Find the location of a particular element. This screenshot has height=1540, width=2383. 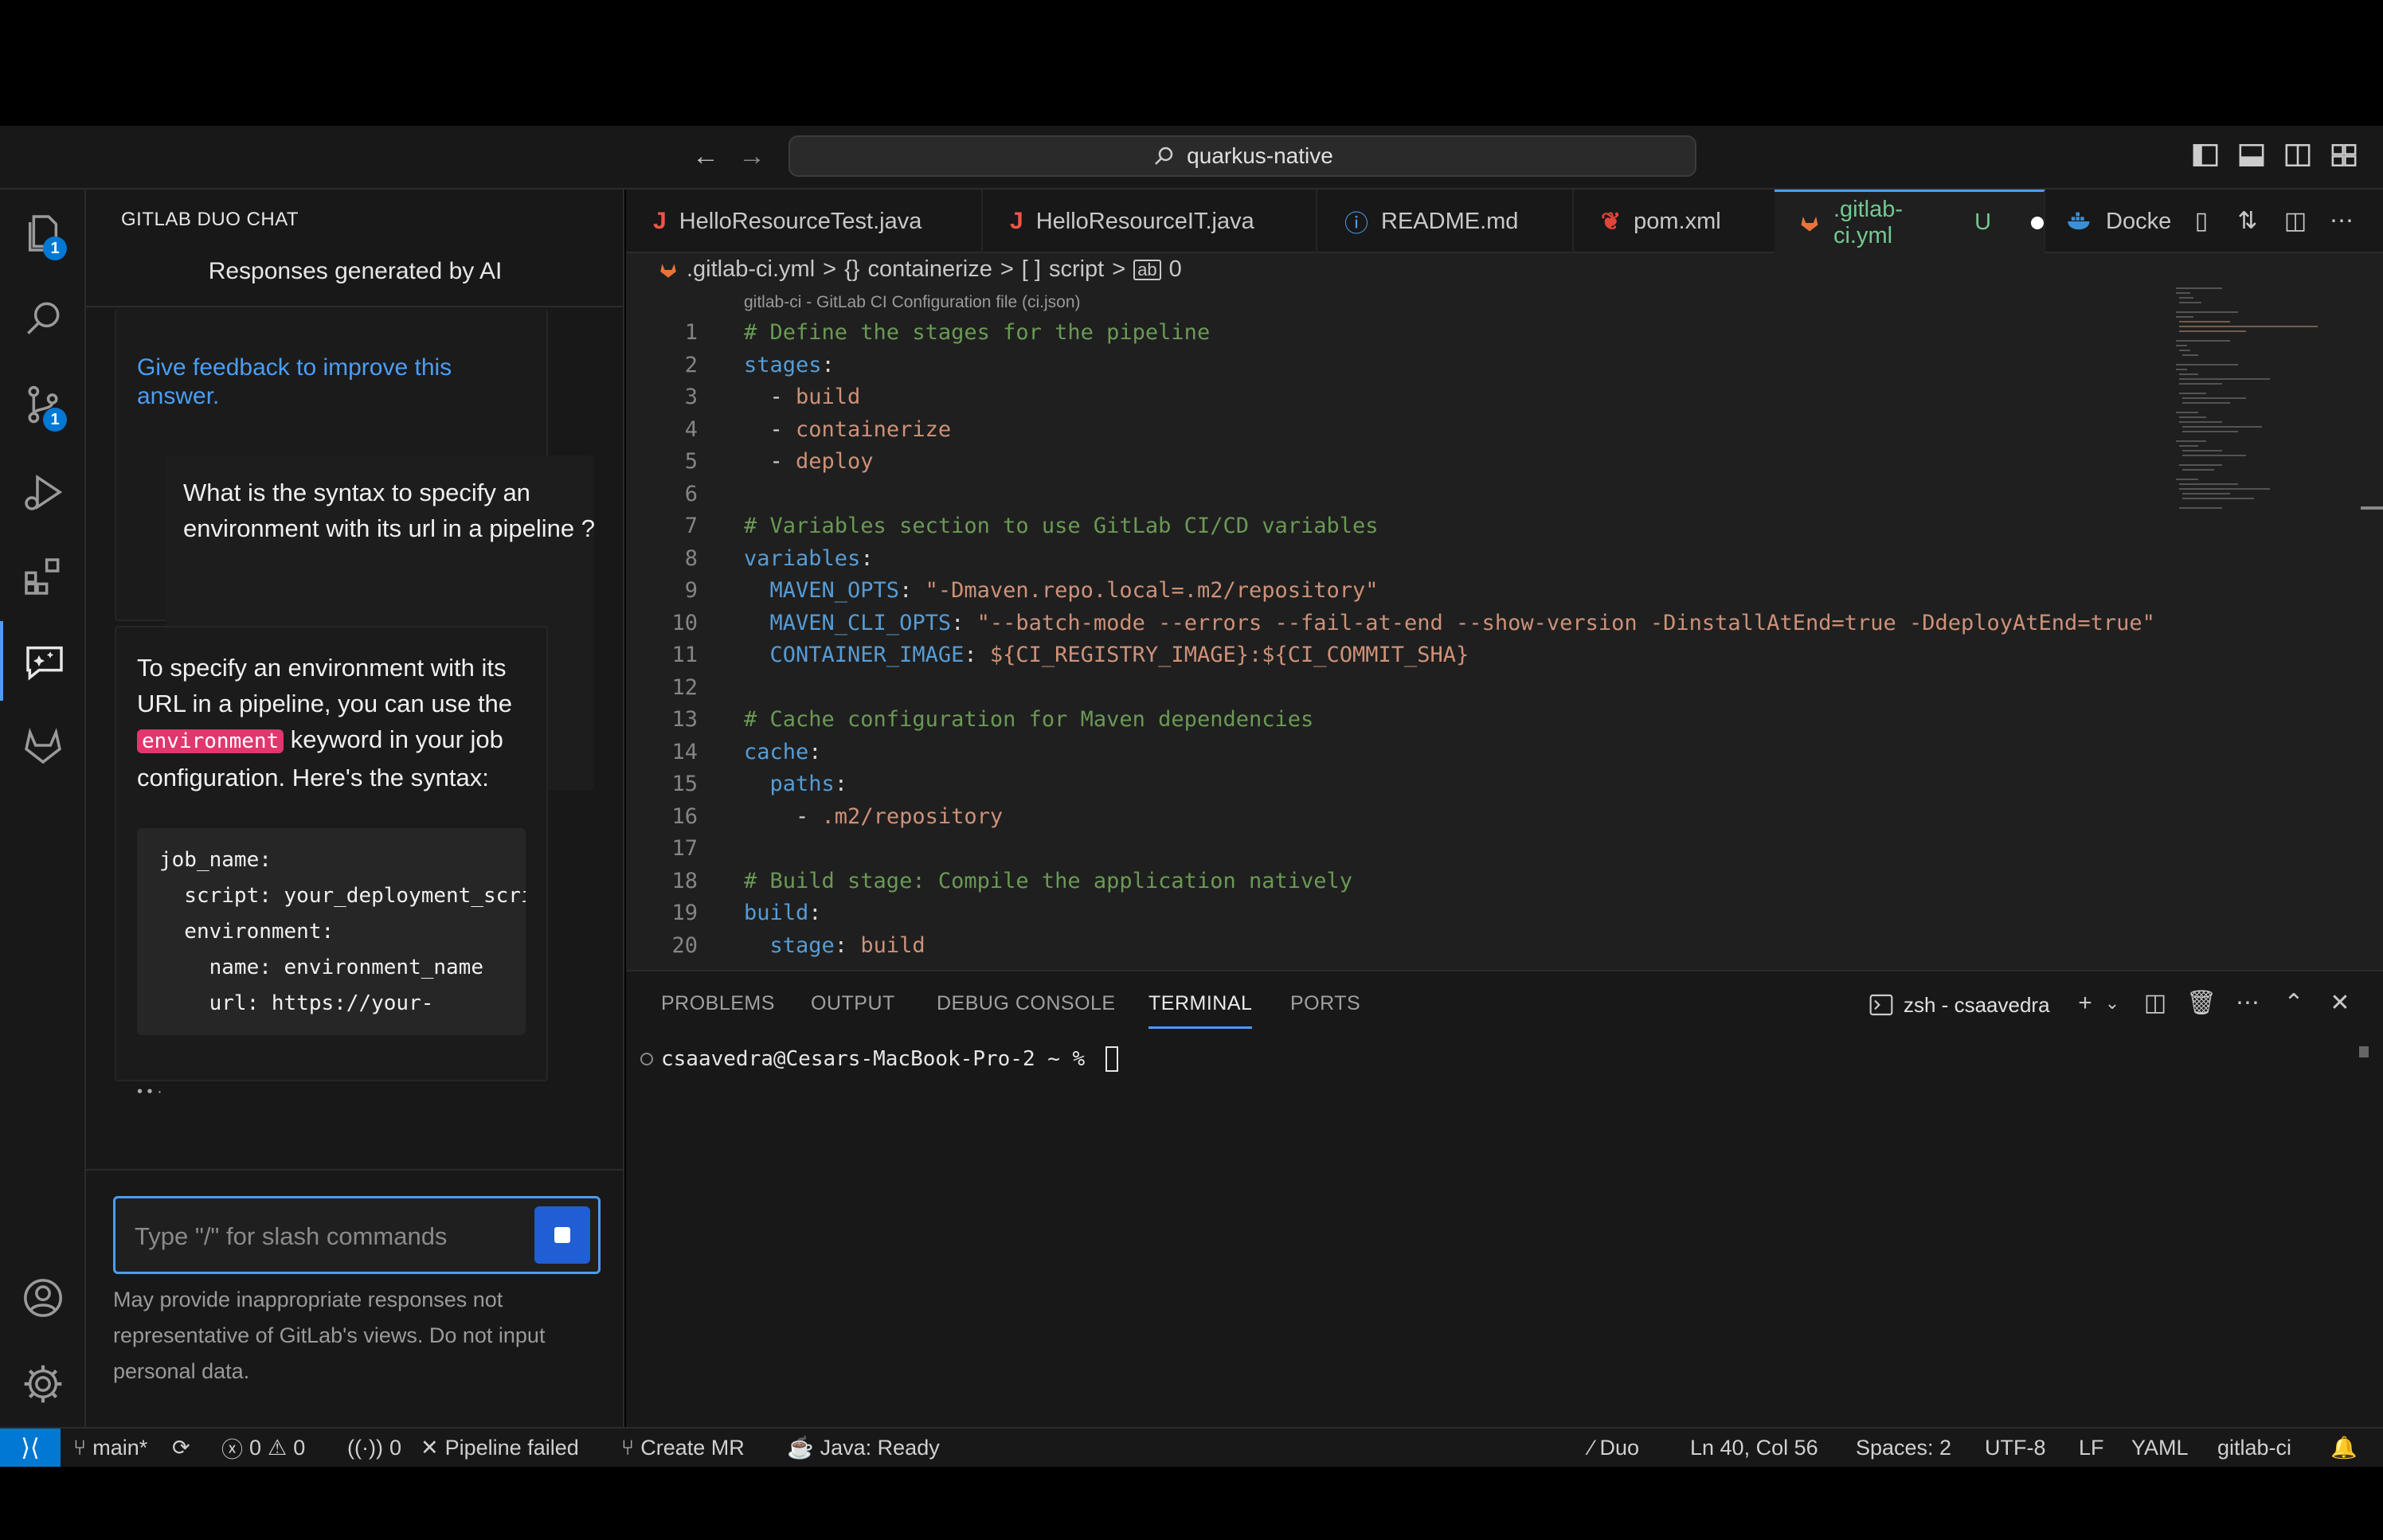

terminal-selector: zsh - csaavedra is located at coordinates (1959, 1005).